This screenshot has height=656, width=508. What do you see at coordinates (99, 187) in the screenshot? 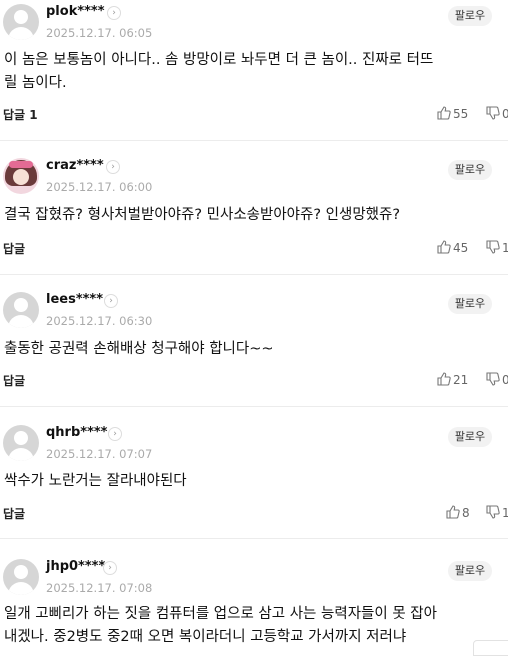
I see `comment-date: 2025.12.17. 06:00` at bounding box center [99, 187].